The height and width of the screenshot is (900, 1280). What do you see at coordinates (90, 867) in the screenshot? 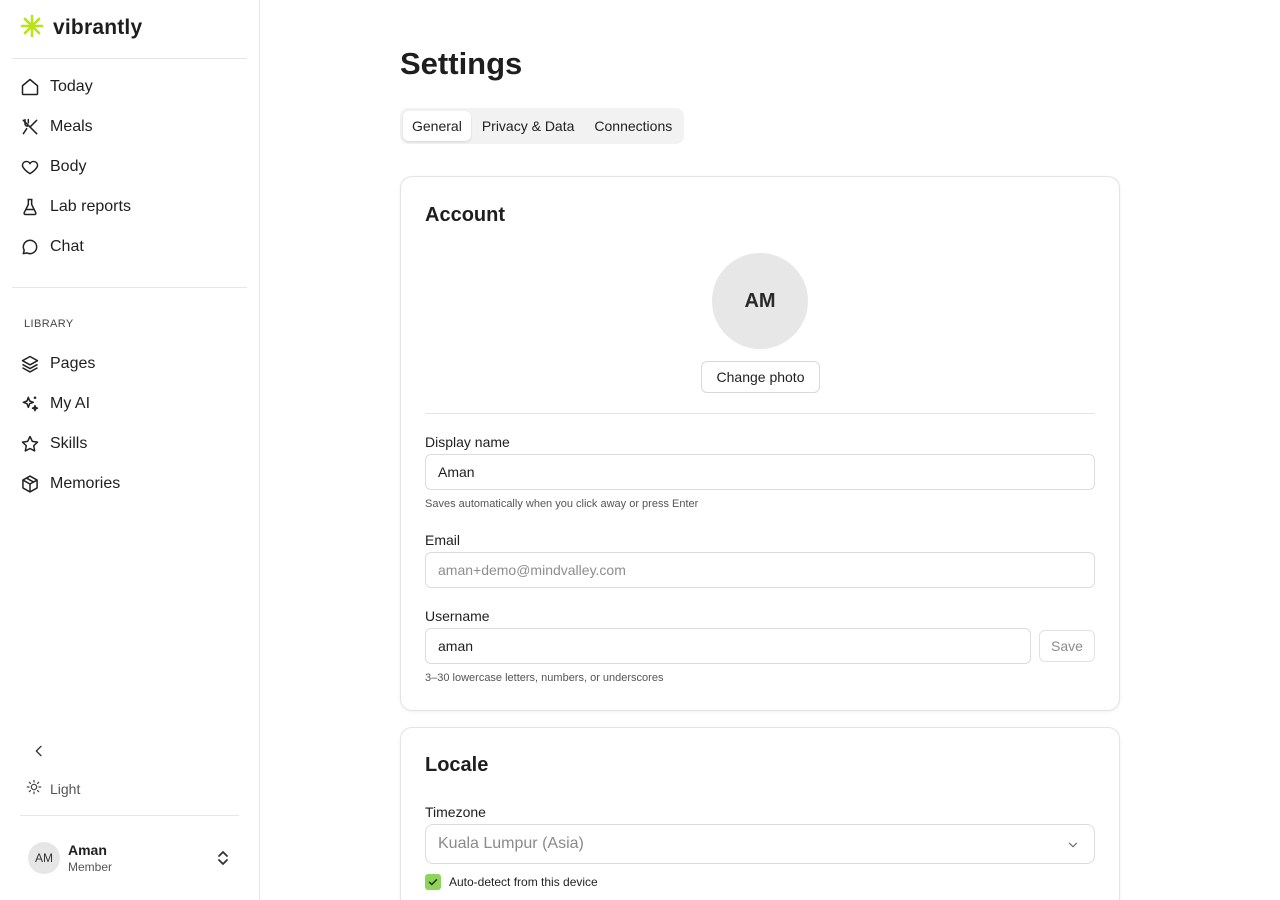
I see `user-role: Member` at bounding box center [90, 867].